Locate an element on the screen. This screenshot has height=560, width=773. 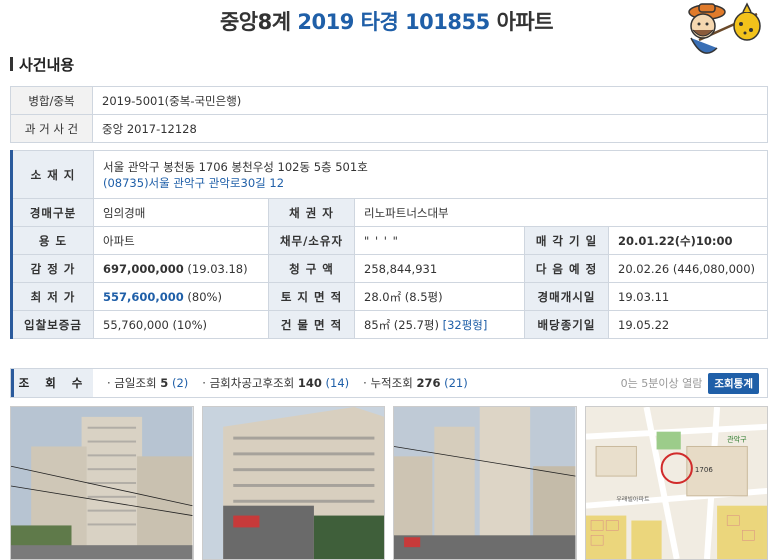
deposit-value: 55,760,000 (10%) is located at coordinates (181, 324).